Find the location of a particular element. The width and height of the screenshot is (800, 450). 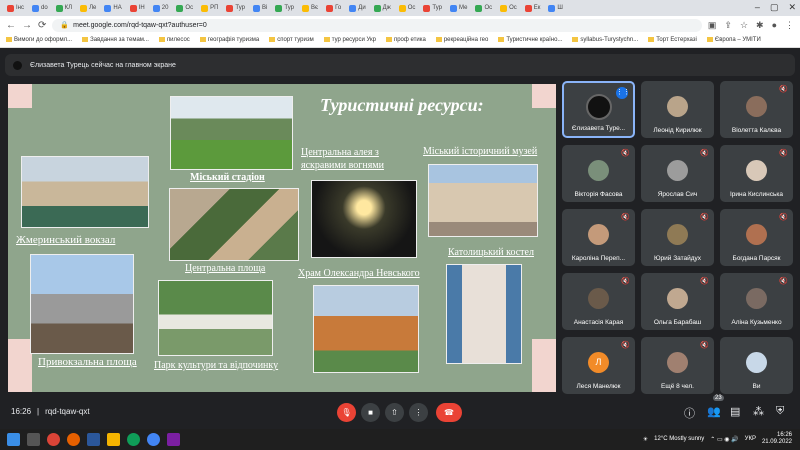

maximize-icon: ▢ is located at coordinates (774, 7).